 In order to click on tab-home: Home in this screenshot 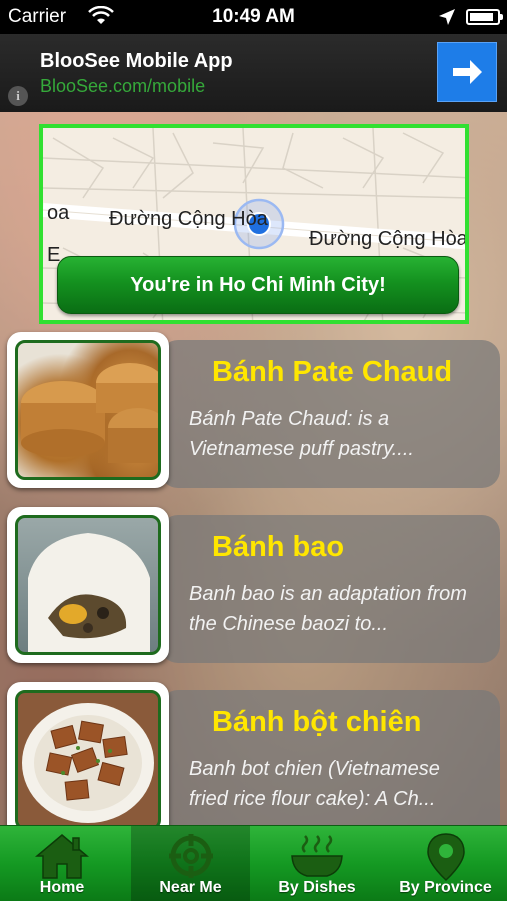, I will do `click(62, 863)`.